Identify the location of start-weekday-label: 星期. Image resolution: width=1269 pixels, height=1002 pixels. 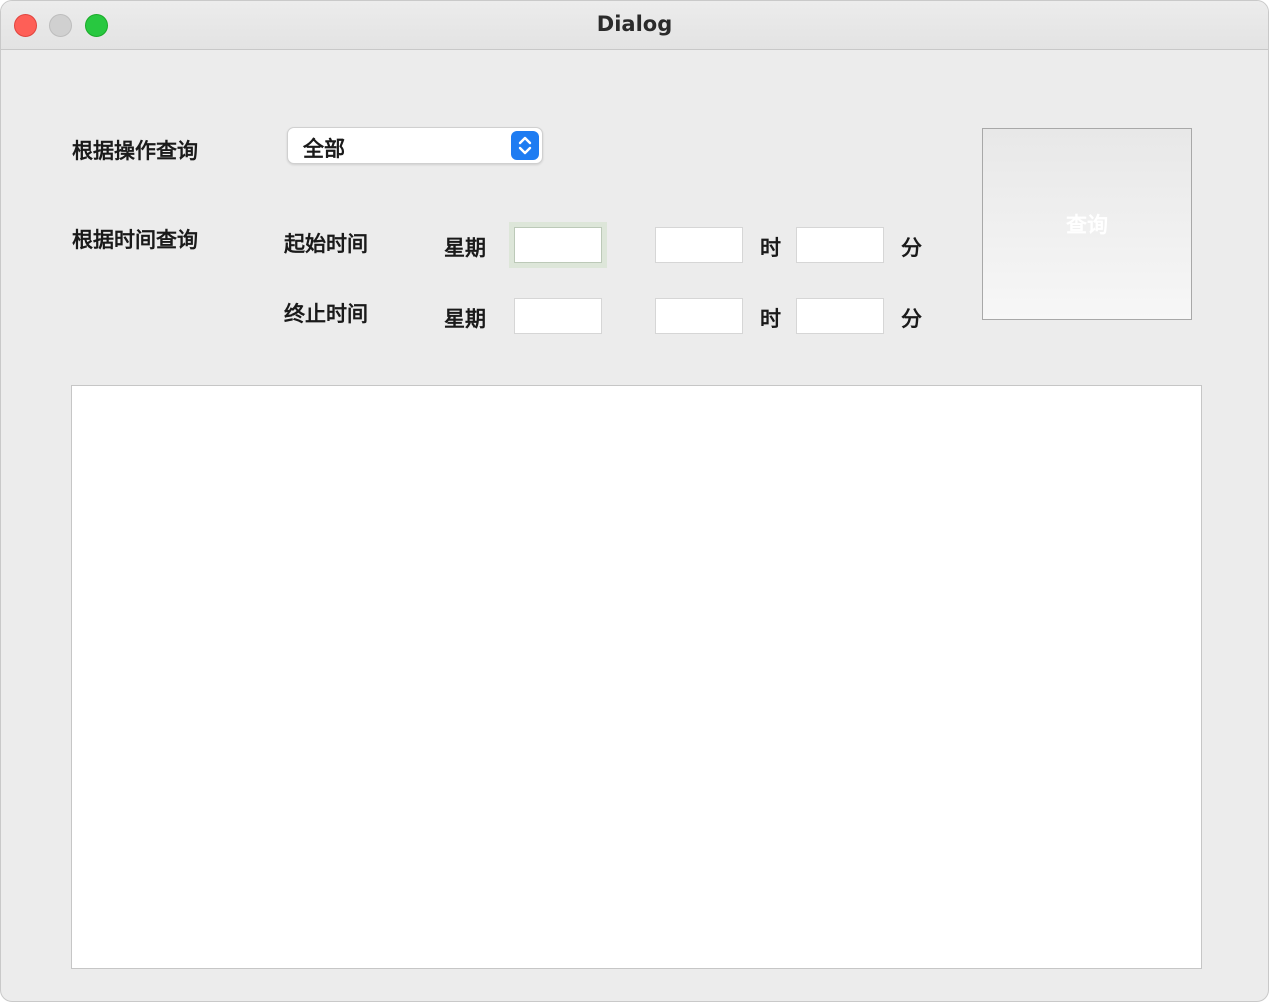
(465, 248).